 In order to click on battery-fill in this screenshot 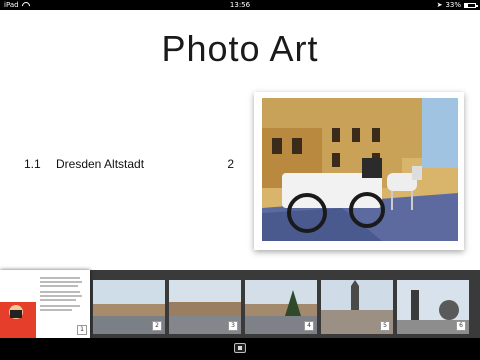, I will do `click(467, 5)`.